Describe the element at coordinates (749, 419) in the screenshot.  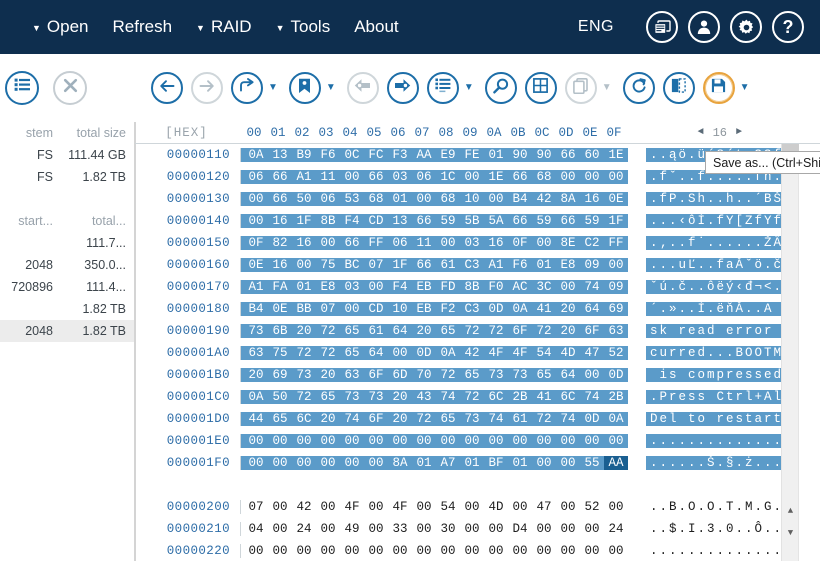
I see `ascii-char-cell: t` at that location.